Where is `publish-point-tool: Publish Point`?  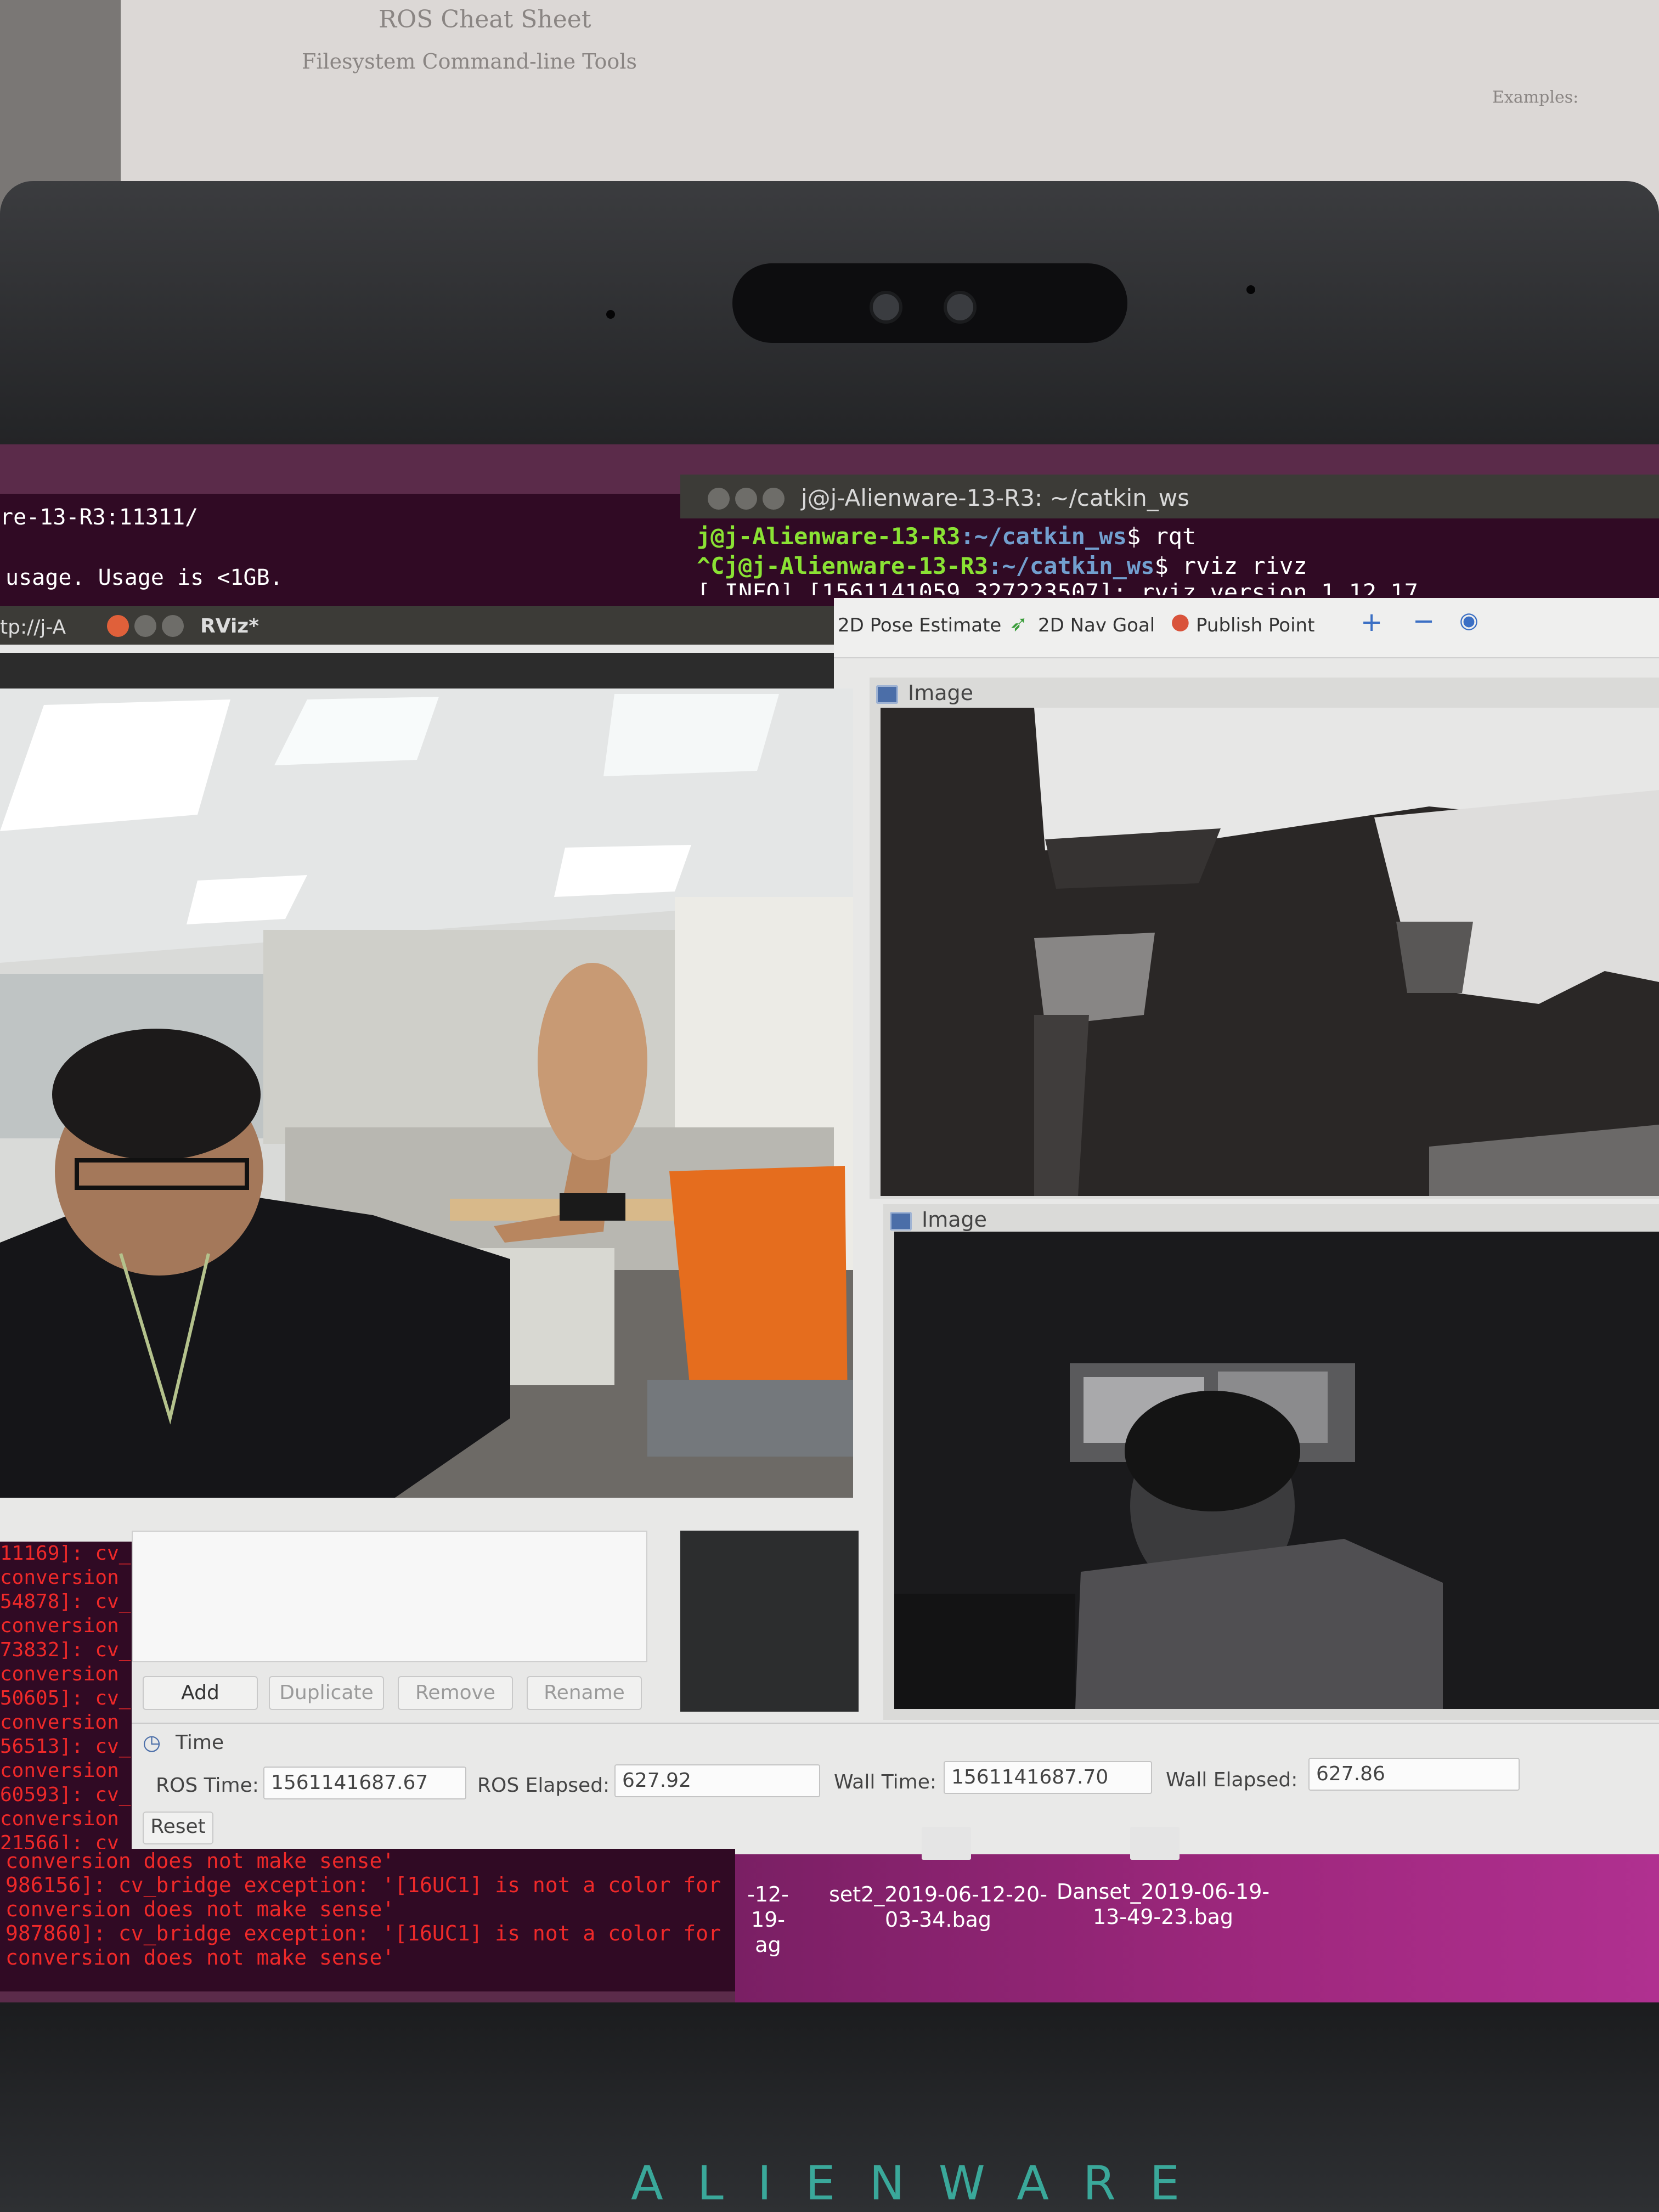
publish-point-tool: Publish Point is located at coordinates (1255, 625).